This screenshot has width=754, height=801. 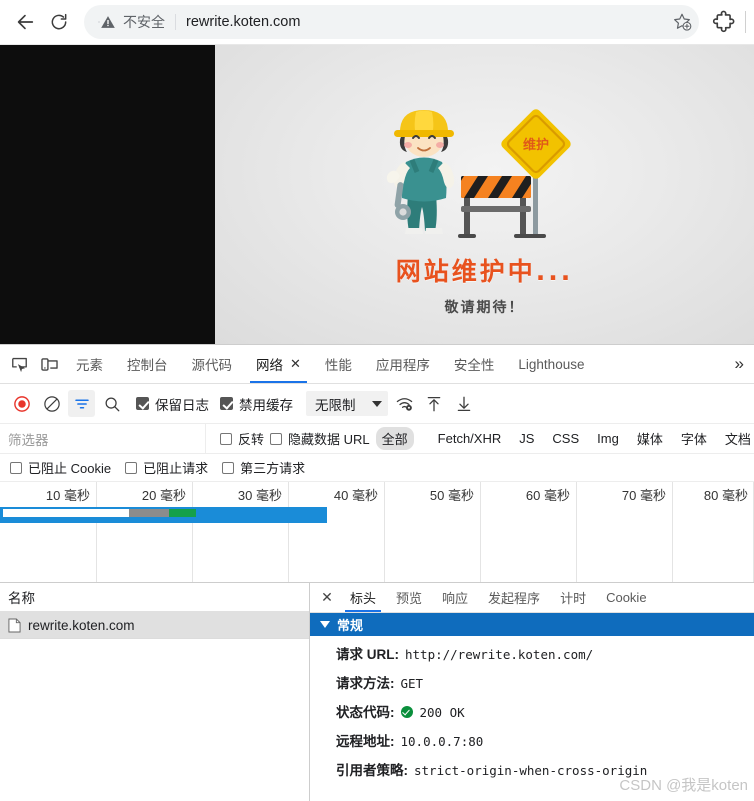 I want to click on upload-arrow-icon, so click(x=434, y=403).